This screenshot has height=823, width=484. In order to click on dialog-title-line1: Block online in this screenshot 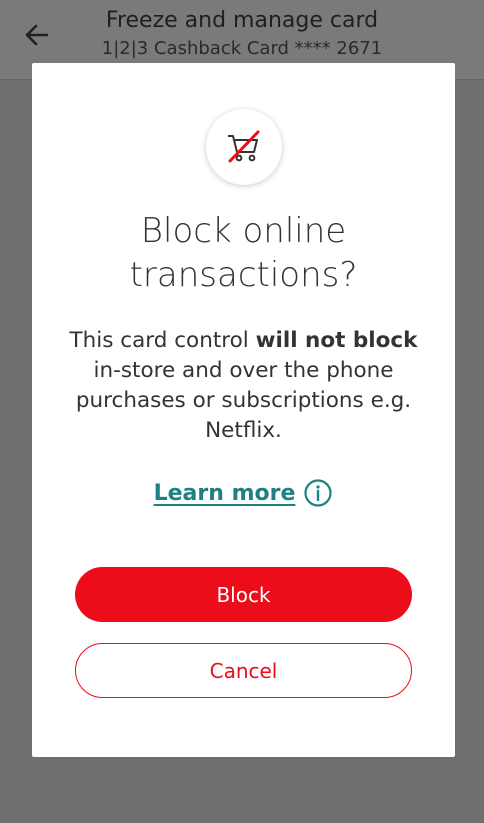, I will do `click(243, 231)`.